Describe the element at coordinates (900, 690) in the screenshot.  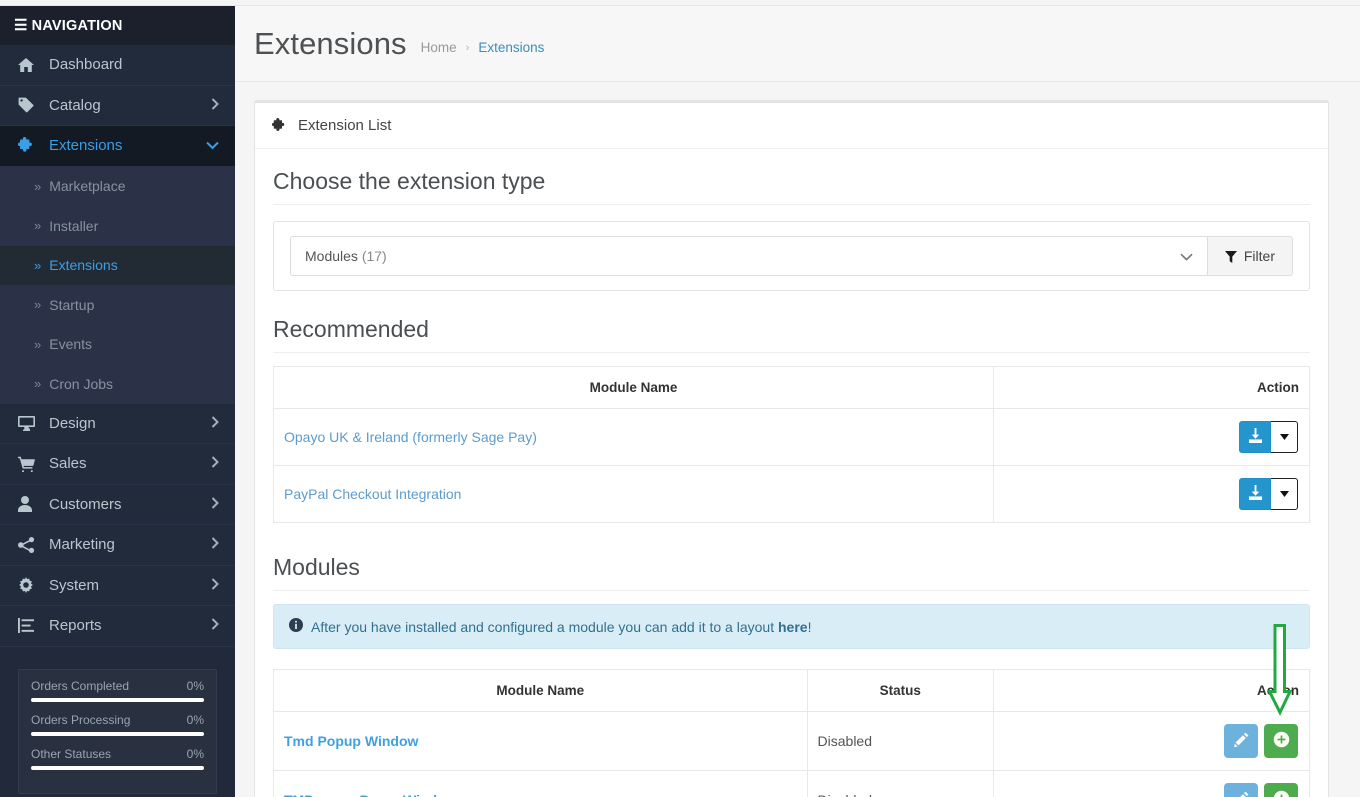
I see `col-status: Status` at that location.